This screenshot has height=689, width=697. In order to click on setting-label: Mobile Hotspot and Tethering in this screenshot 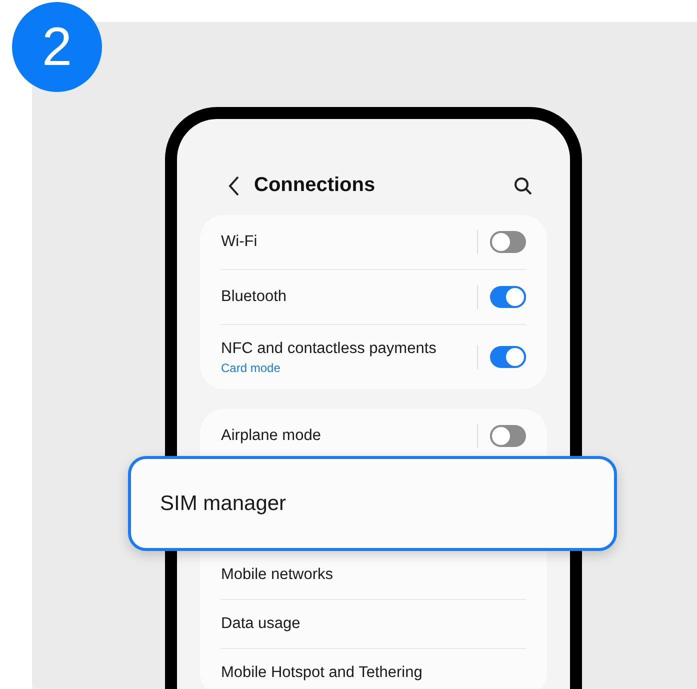, I will do `click(321, 673)`.